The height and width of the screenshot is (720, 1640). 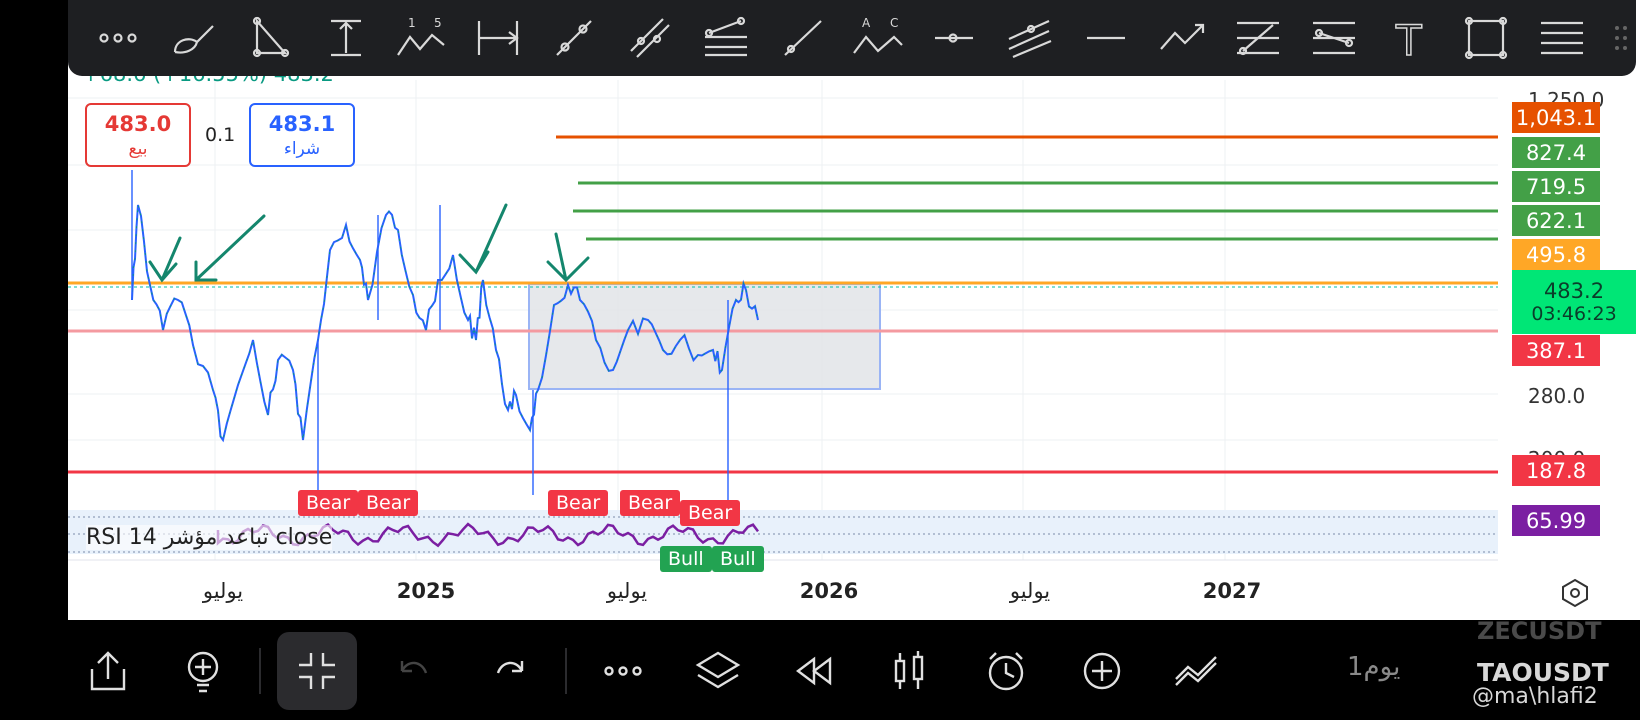 I want to click on alert-icon, so click(x=1006, y=671).